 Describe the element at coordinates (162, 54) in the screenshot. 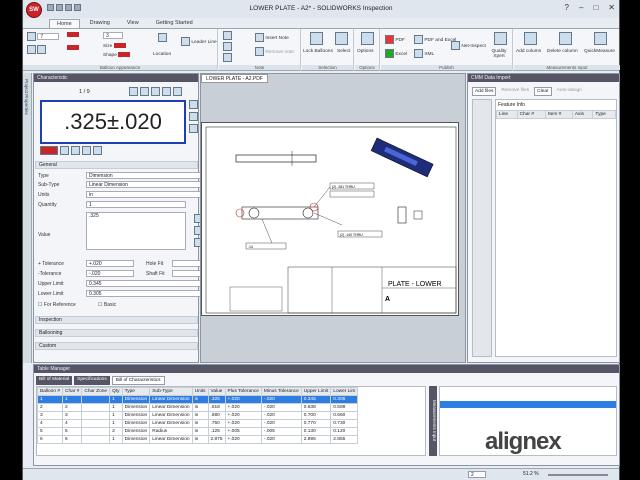

I see `location-label: Location` at that location.